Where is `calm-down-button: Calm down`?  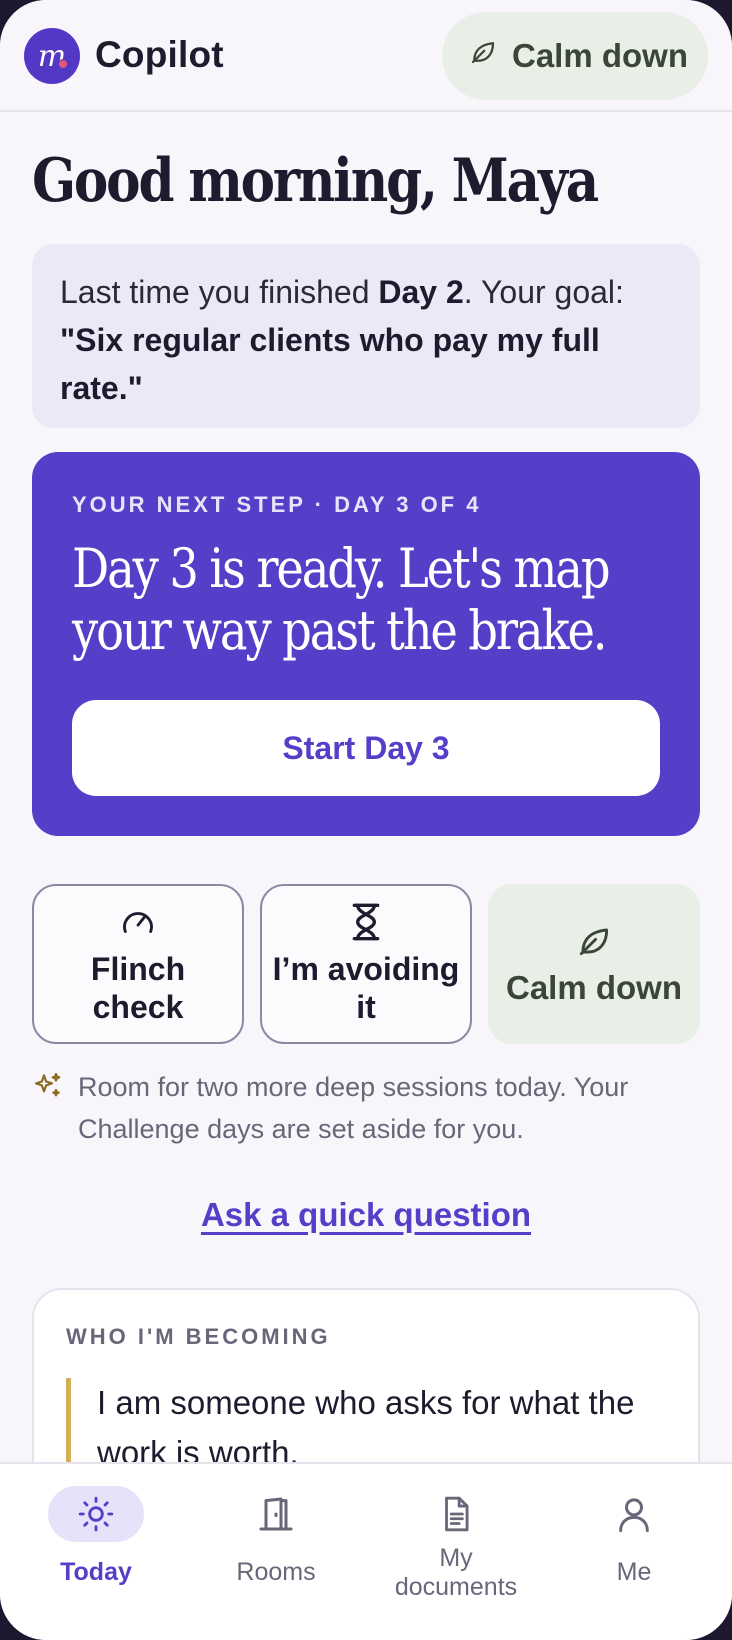
calm-down-button: Calm down is located at coordinates (575, 56).